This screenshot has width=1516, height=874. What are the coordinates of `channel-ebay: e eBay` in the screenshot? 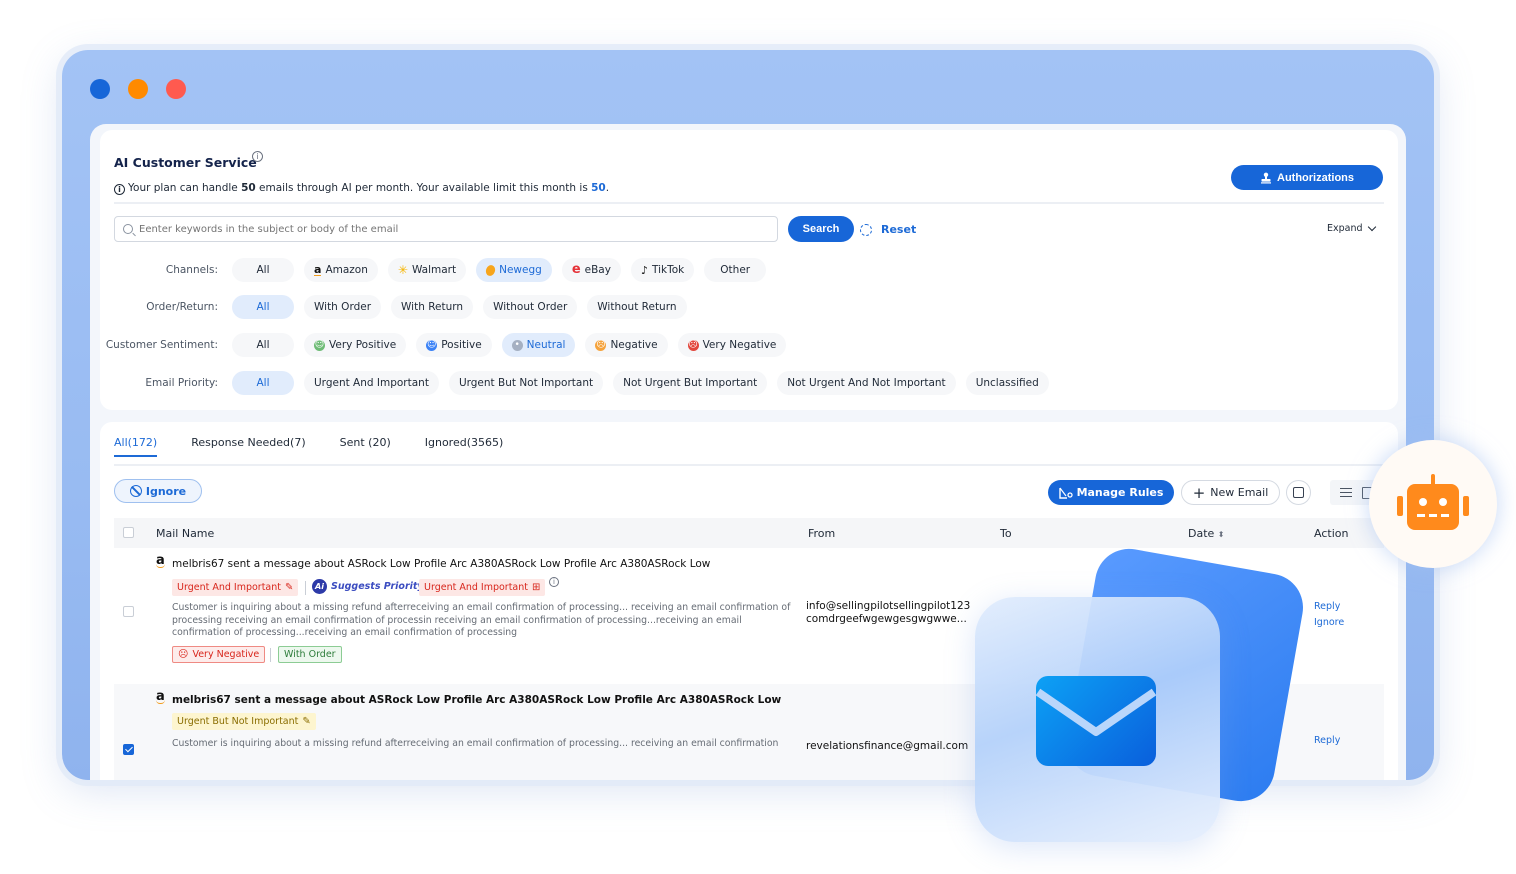 It's located at (591, 270).